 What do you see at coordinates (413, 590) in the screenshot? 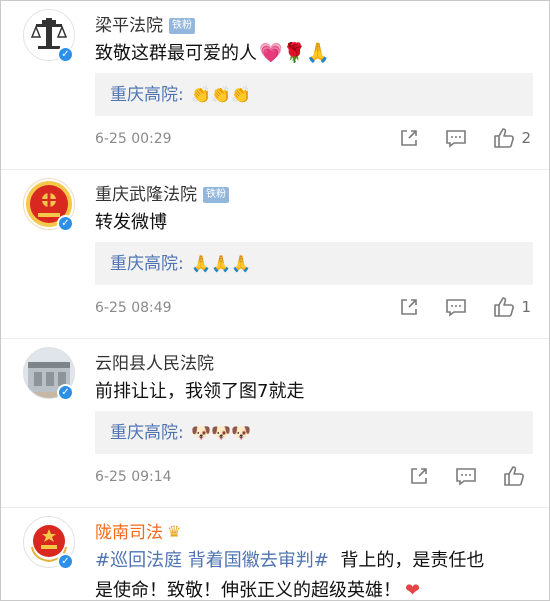
I see `heart-icon: ❤` at bounding box center [413, 590].